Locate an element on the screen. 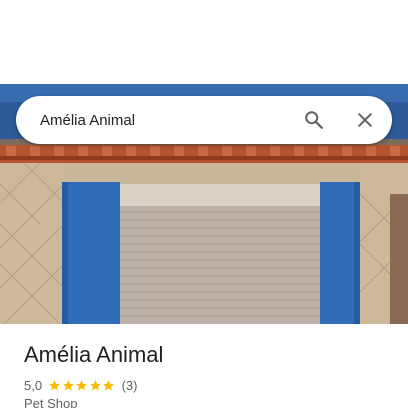  review-count: (3) is located at coordinates (130, 385).